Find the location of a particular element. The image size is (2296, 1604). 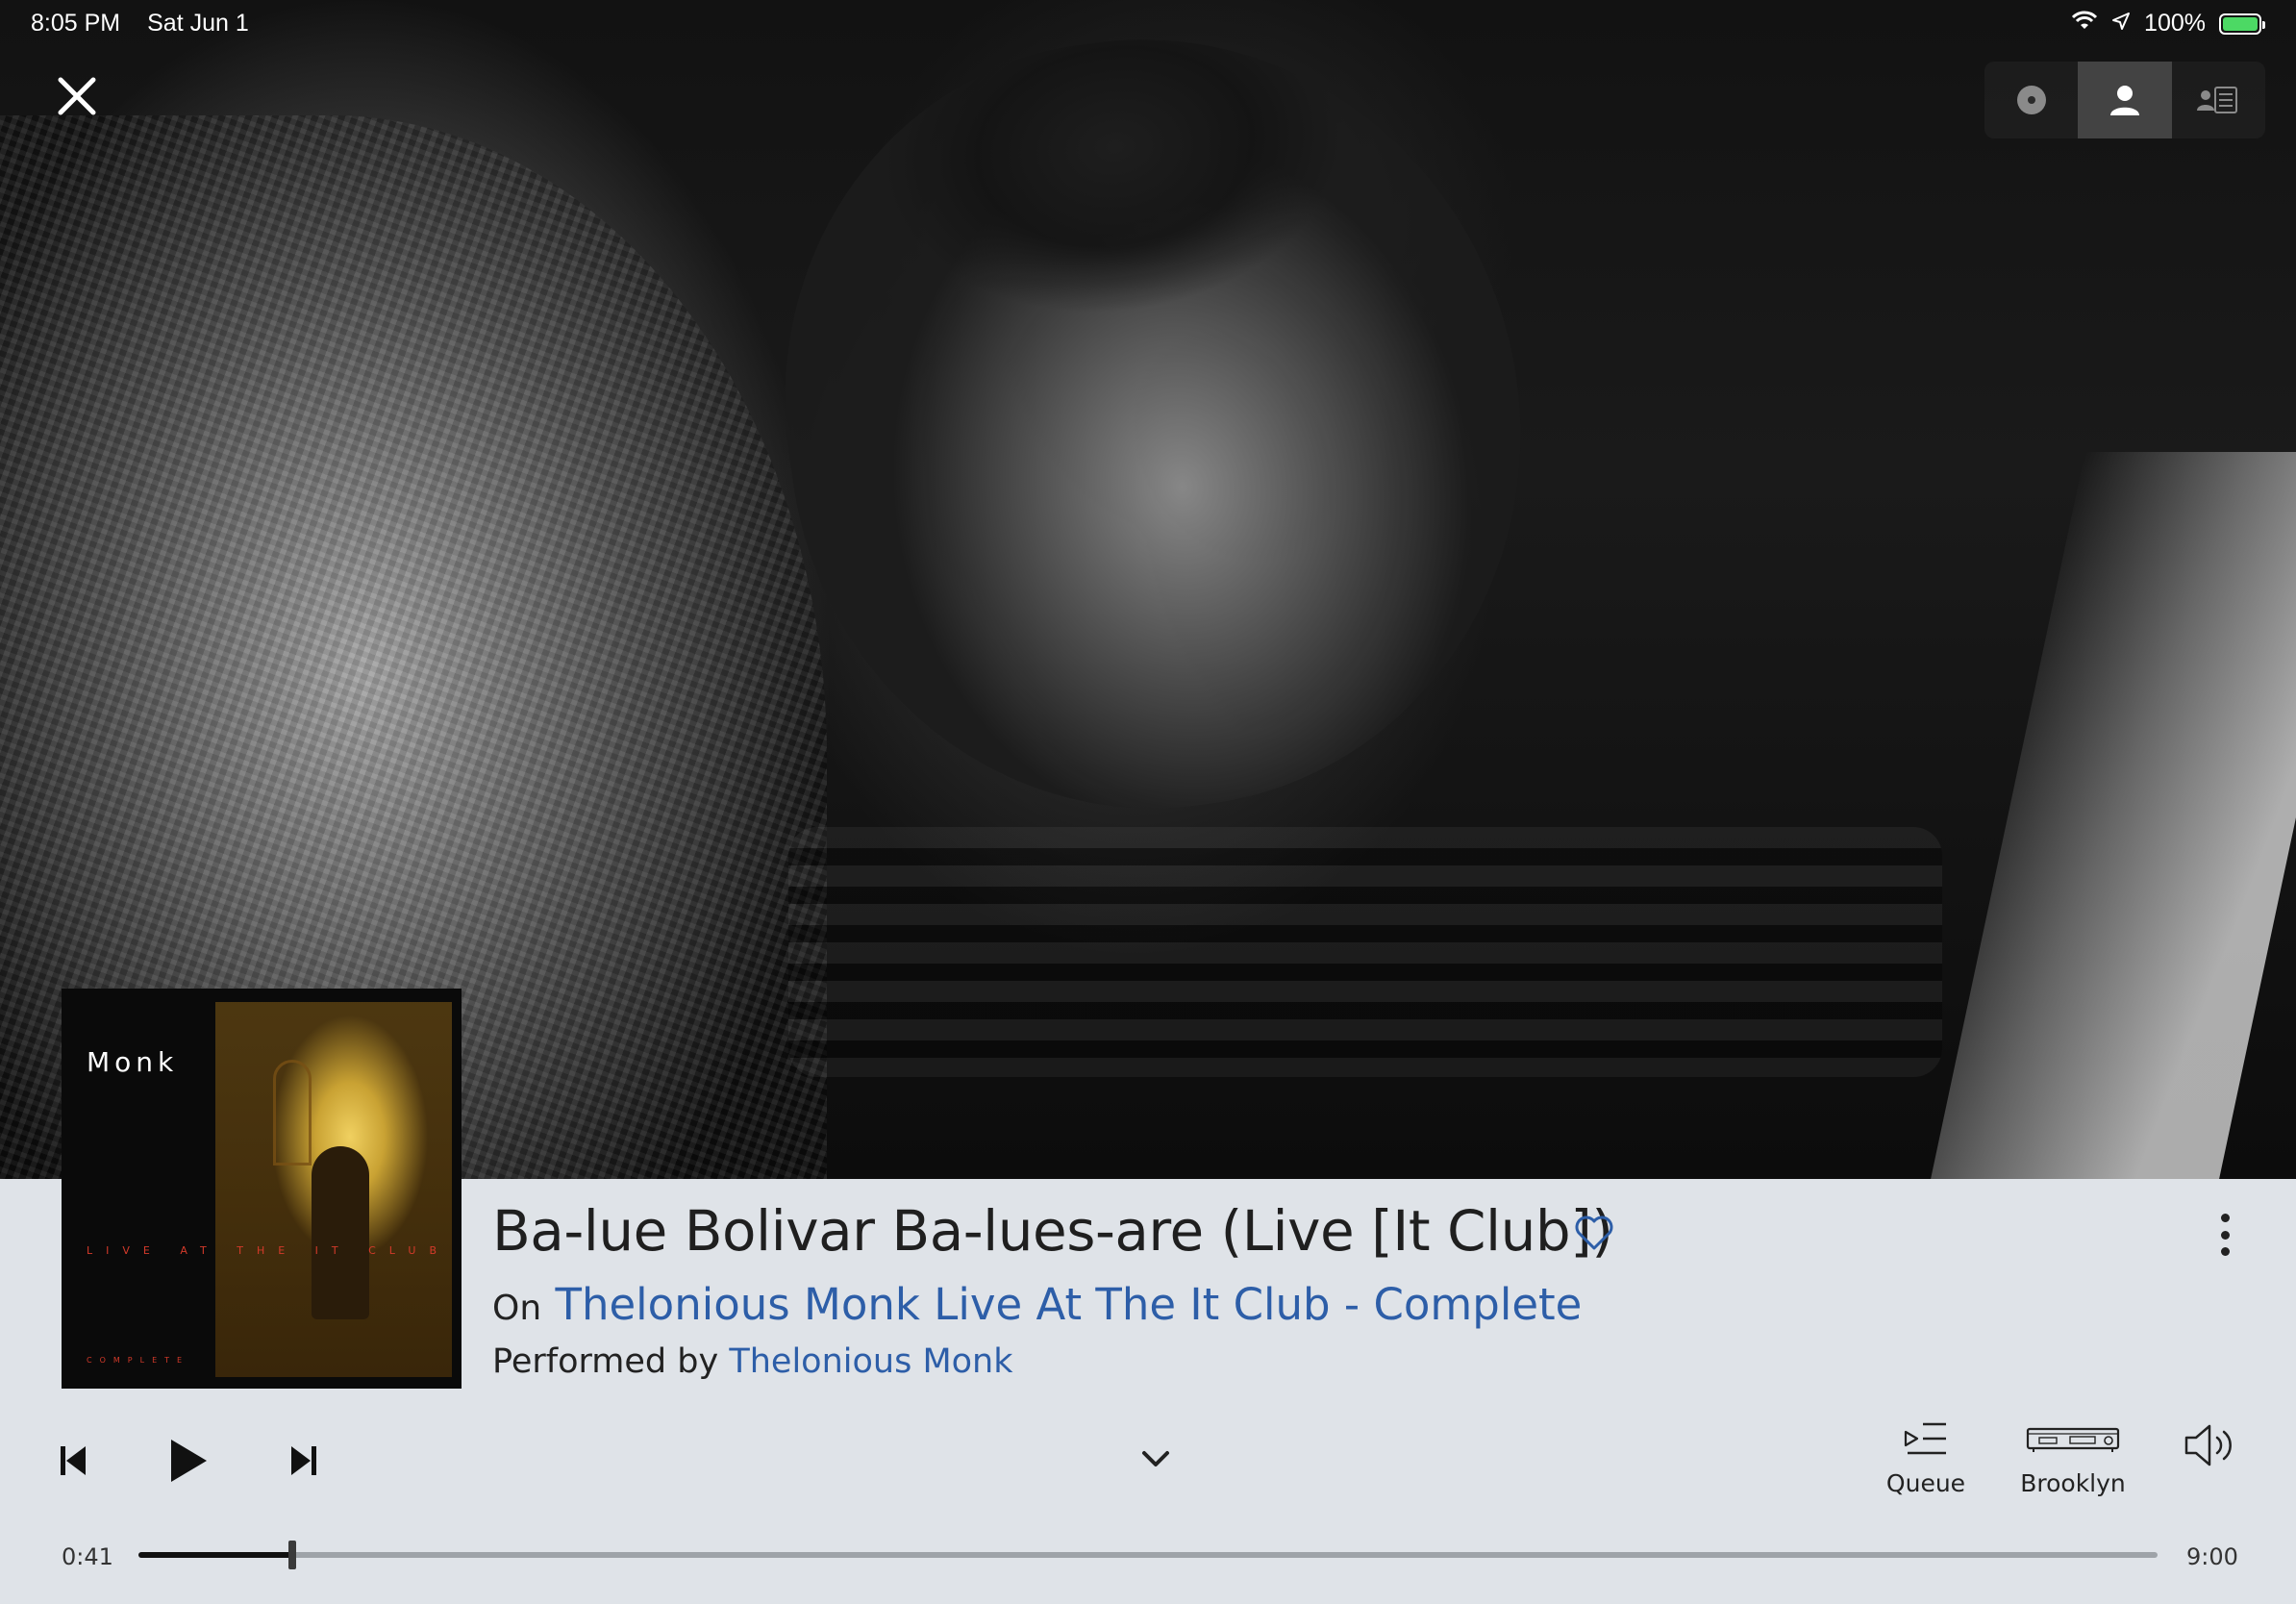

chevron-down-icon is located at coordinates (1155, 1458).